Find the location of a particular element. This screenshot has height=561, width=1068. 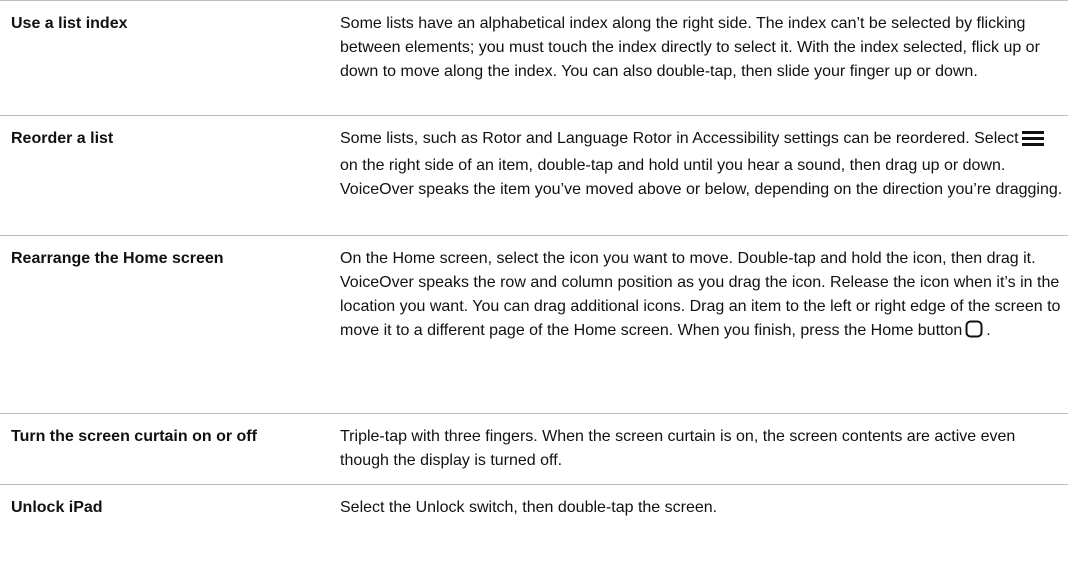

action-label: Turn the screen curtain on or off is located at coordinates (134, 436).